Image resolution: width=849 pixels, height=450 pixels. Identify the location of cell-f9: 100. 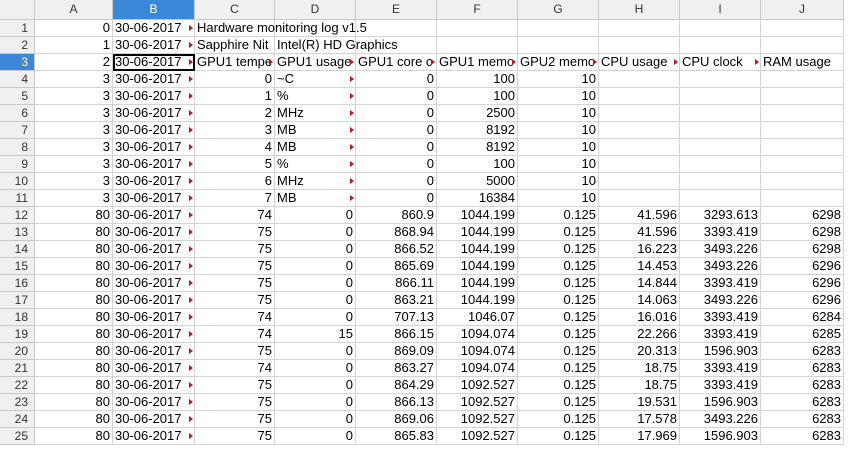
(477, 164).